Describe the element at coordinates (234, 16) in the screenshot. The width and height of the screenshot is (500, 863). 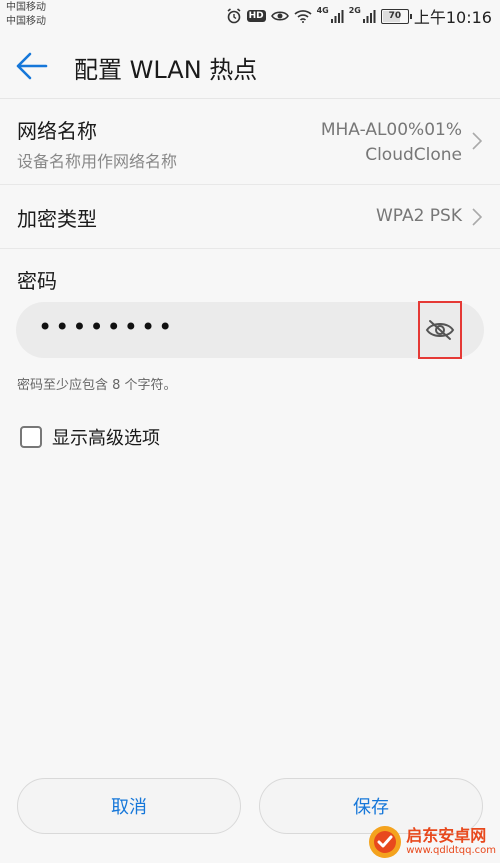
I see `alarm-icon` at that location.